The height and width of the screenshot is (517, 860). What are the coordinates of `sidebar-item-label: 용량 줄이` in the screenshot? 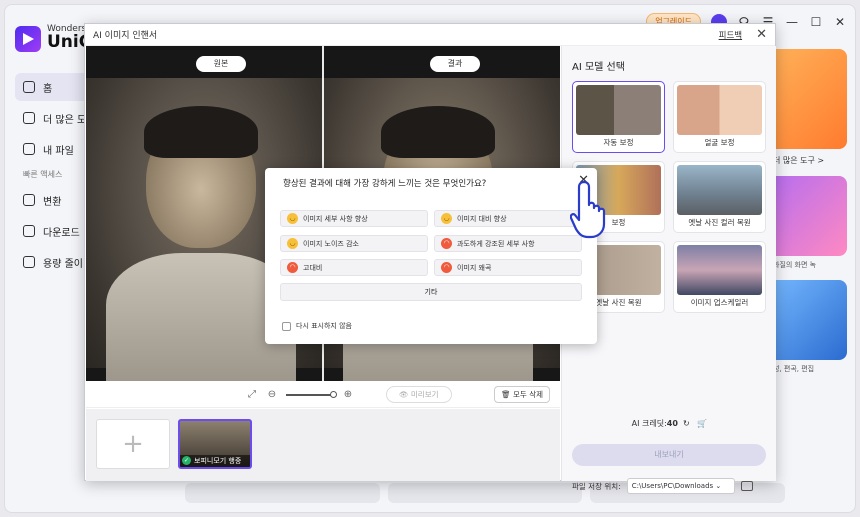 It's located at (63, 264).